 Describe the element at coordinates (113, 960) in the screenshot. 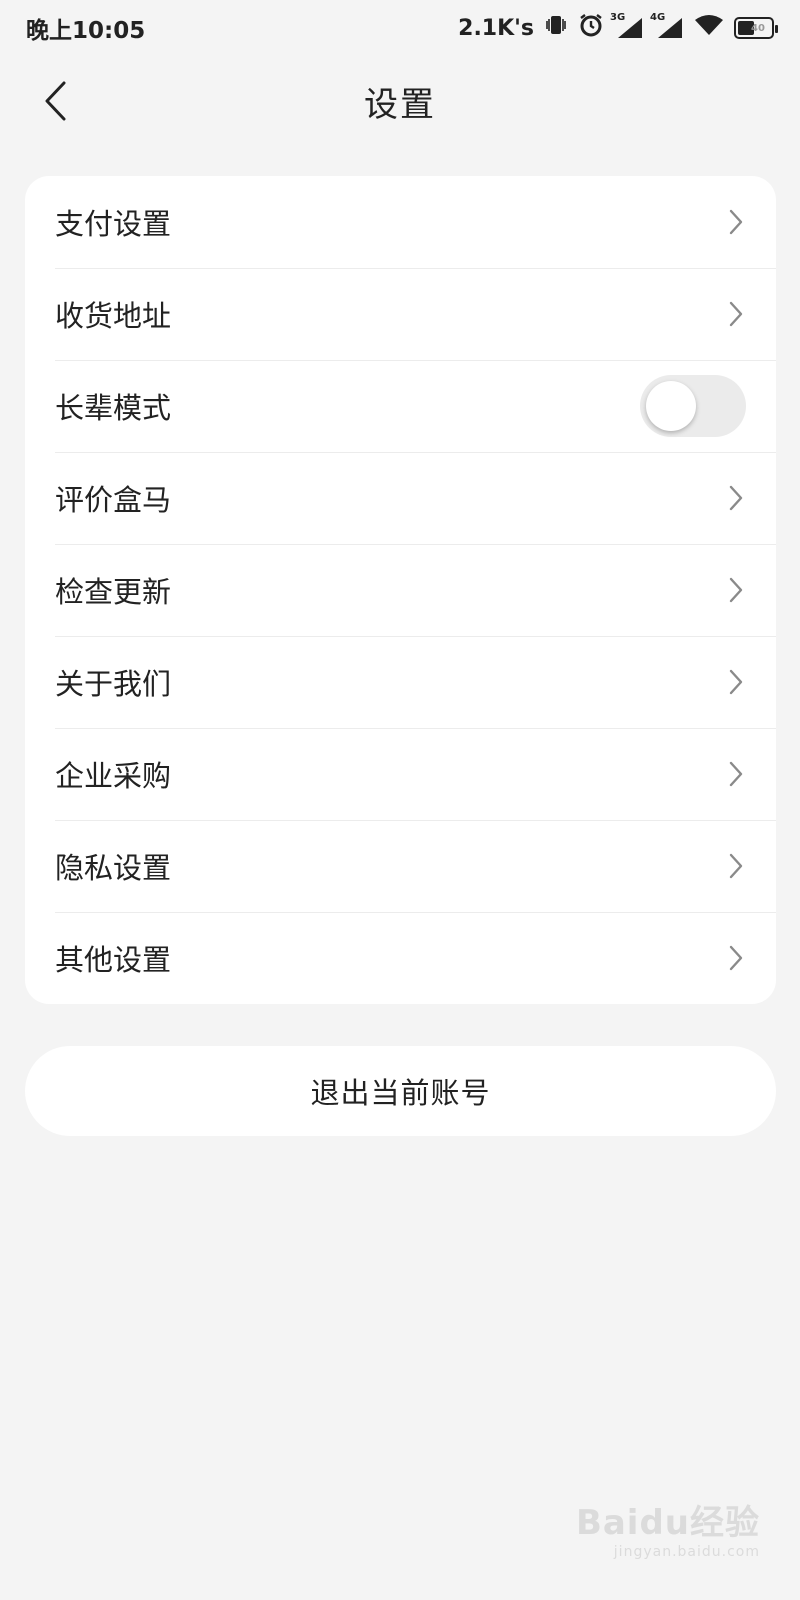

I see `settings-item-label: 其他设置` at that location.